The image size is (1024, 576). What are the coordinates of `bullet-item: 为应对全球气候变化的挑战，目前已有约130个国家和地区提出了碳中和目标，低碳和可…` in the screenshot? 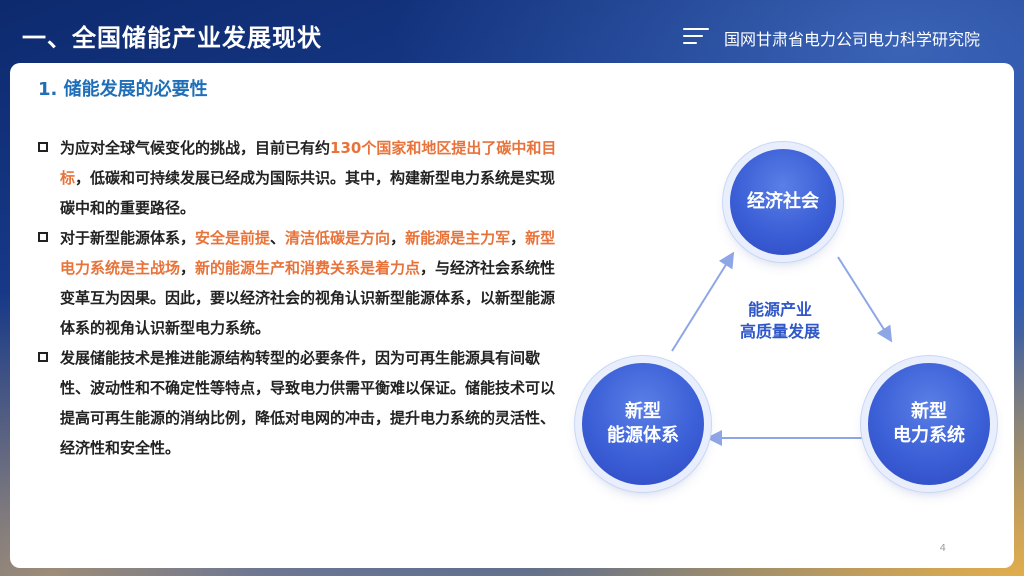 It's located at (298, 178).